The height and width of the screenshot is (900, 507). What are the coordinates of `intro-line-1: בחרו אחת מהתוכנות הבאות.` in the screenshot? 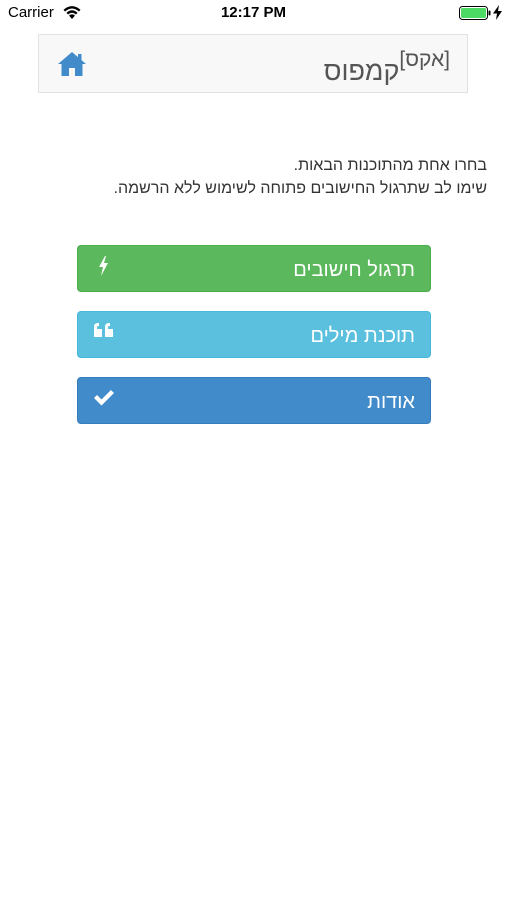 It's located at (390, 165).